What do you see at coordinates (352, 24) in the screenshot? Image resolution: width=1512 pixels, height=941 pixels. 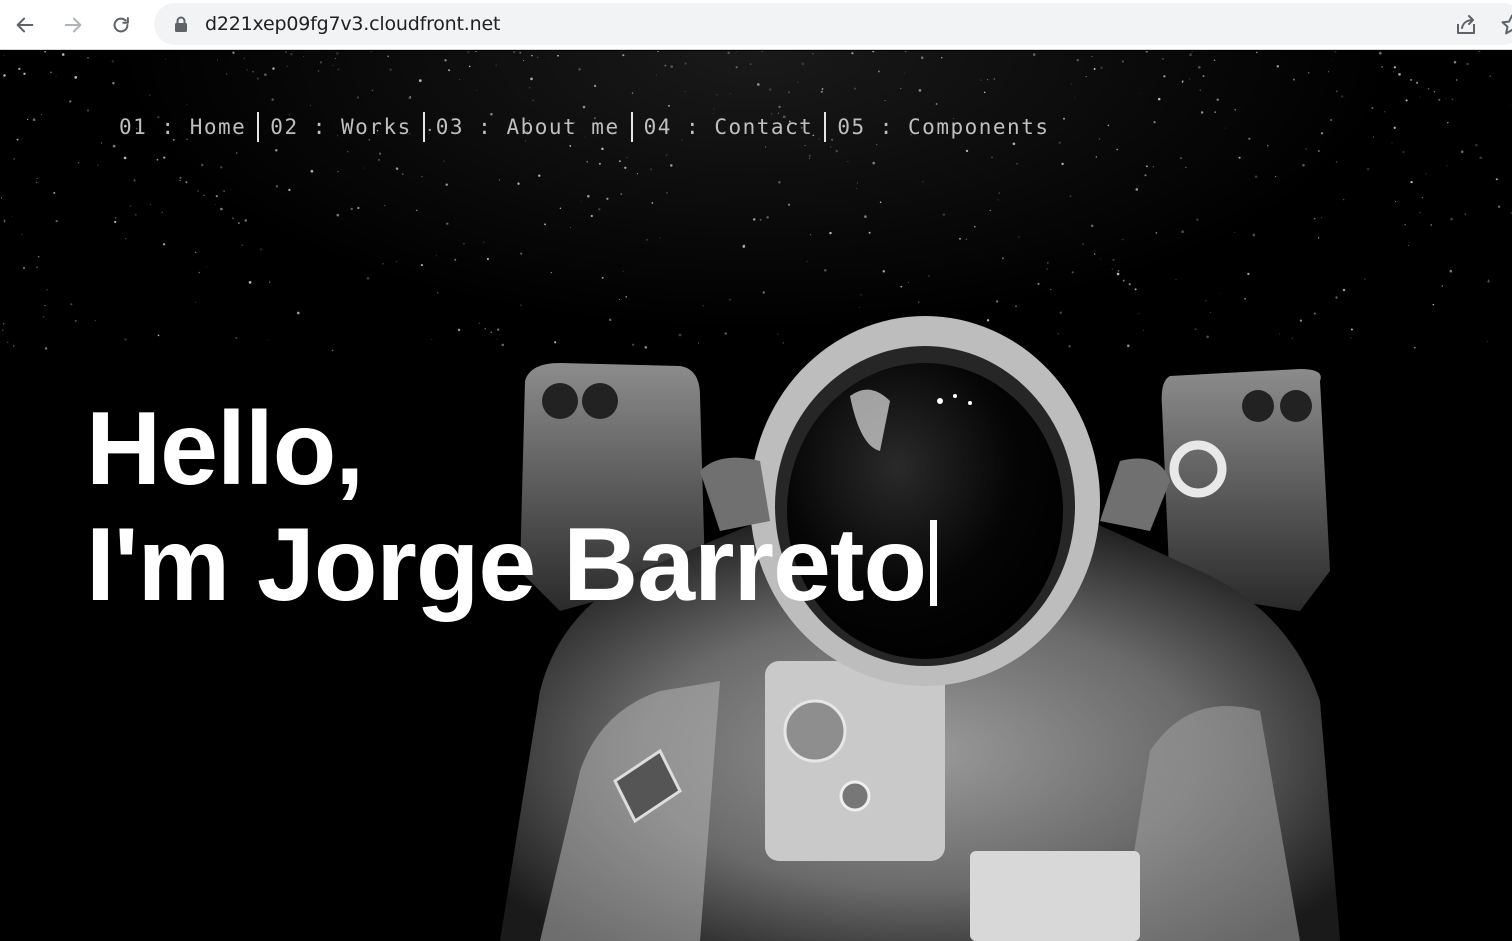 I see `url-text: d221xep09fg7v3.cloudfront.net` at bounding box center [352, 24].